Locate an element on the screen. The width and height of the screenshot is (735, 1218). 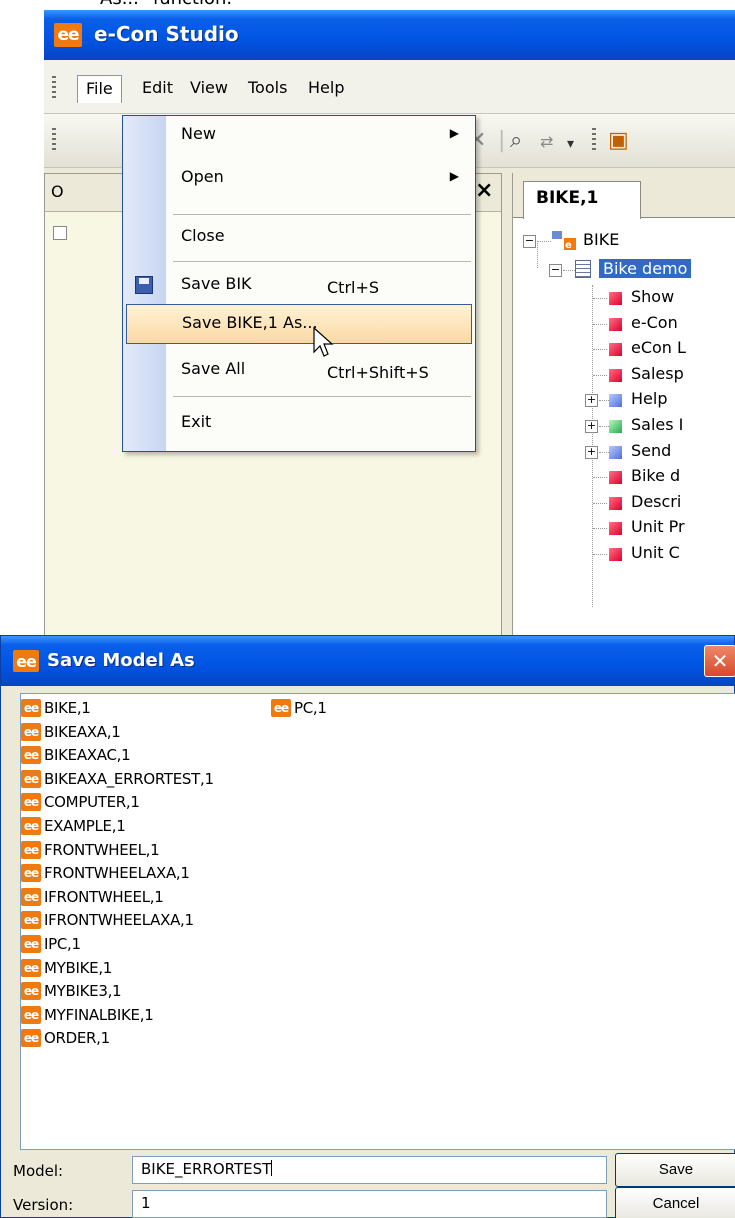
tree-selected-label: Bike demo is located at coordinates (645, 268).